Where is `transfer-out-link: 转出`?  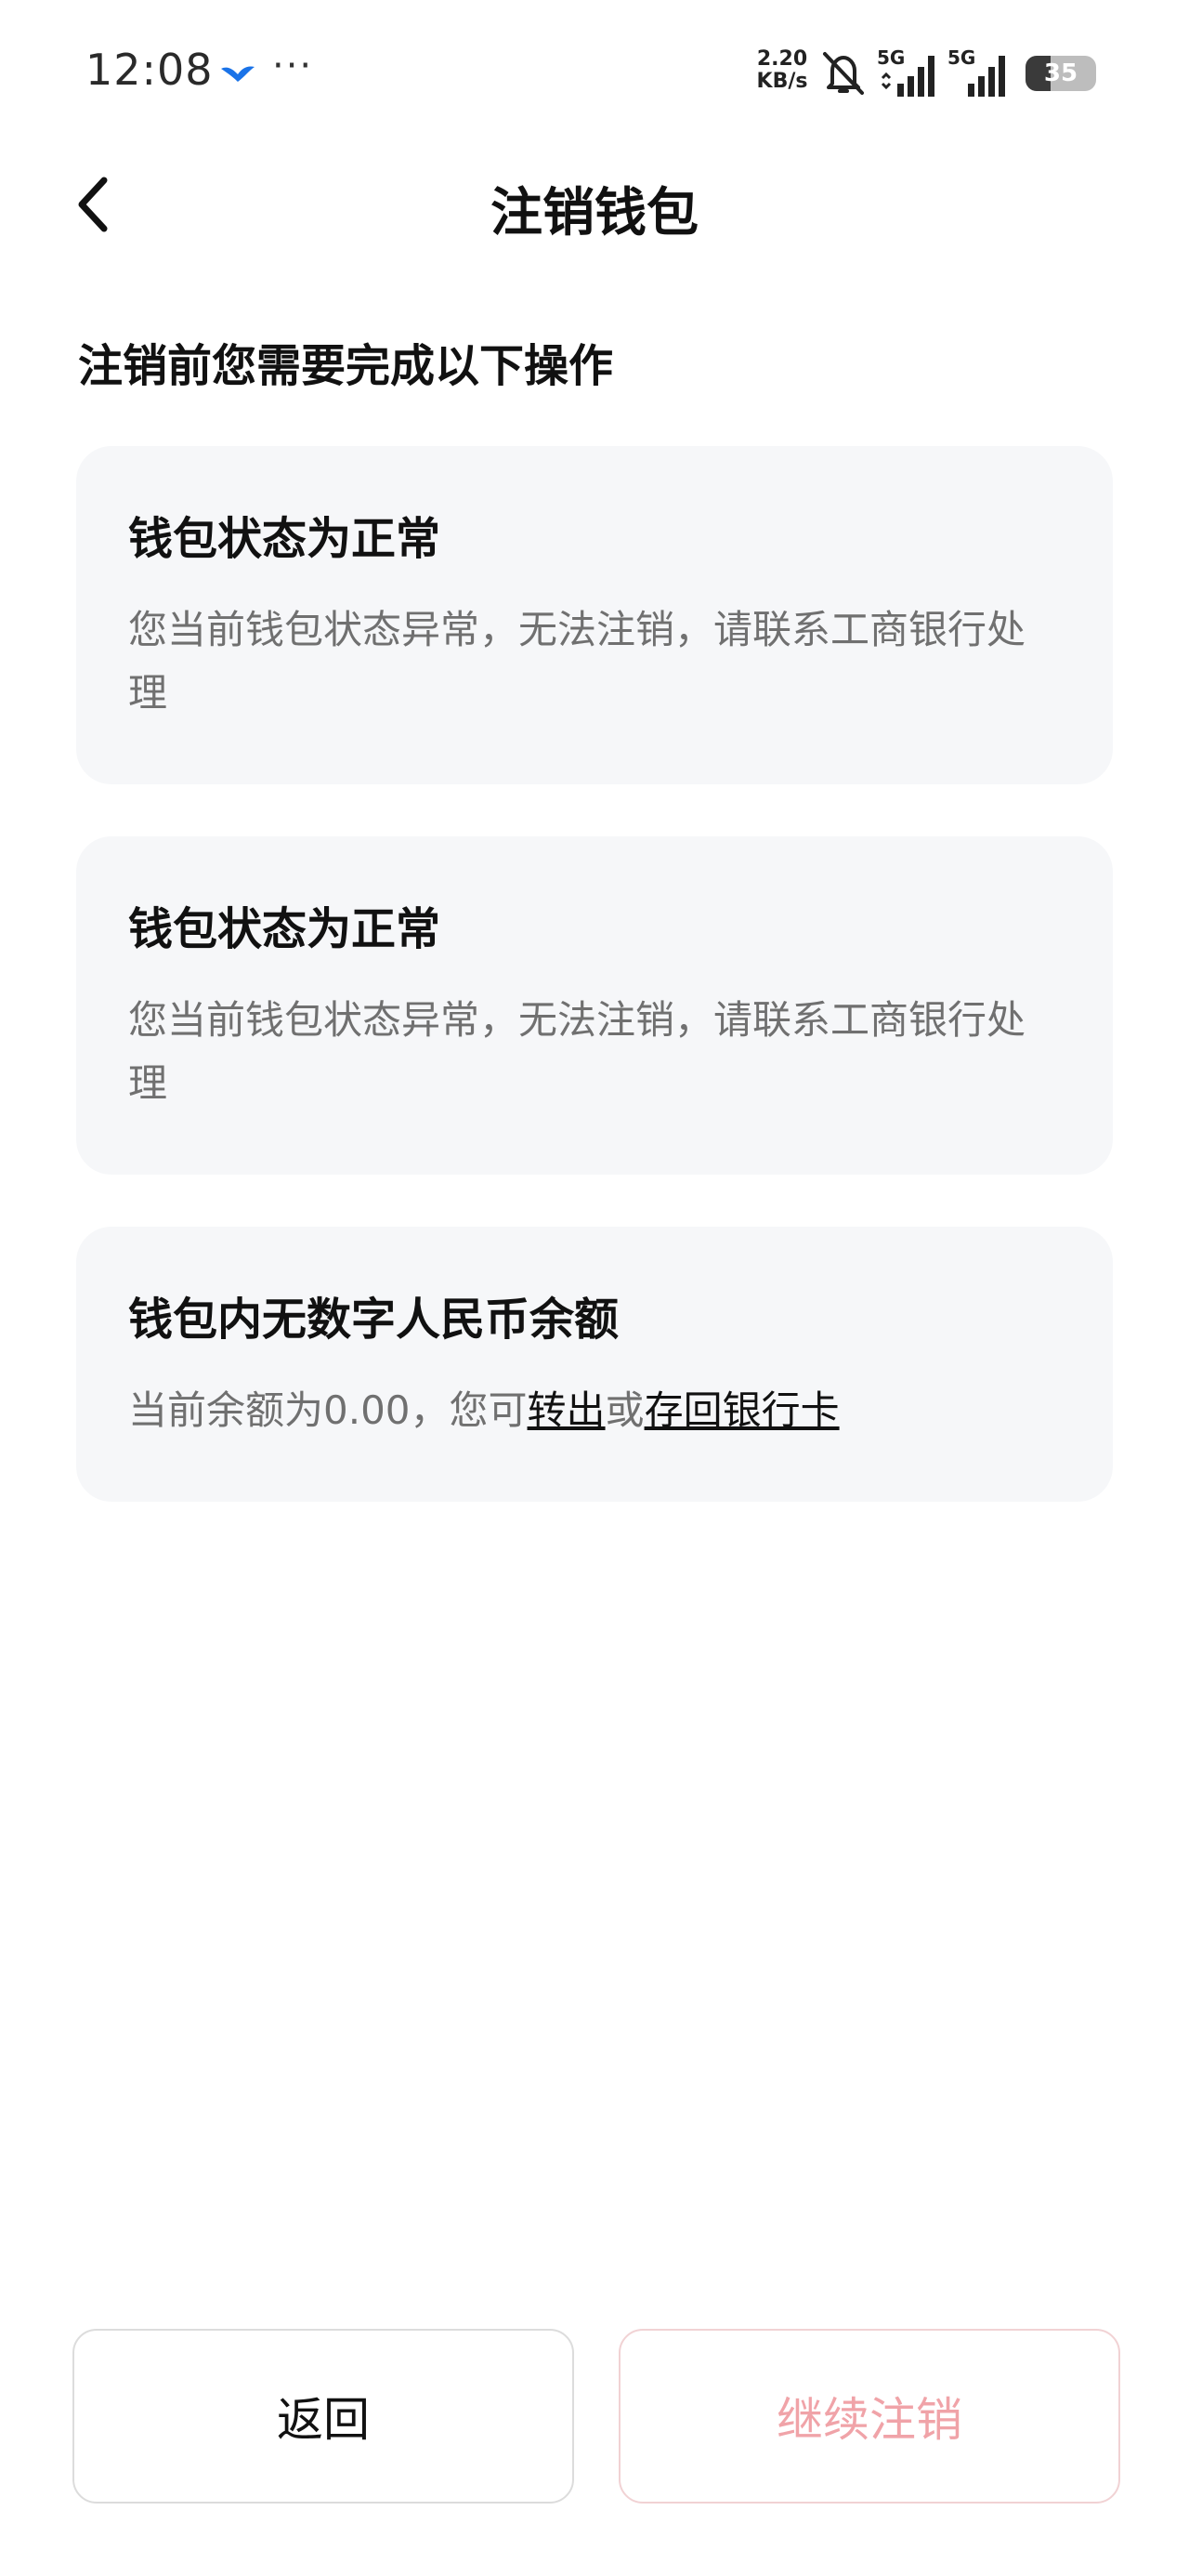 transfer-out-link: 转出 is located at coordinates (567, 1410).